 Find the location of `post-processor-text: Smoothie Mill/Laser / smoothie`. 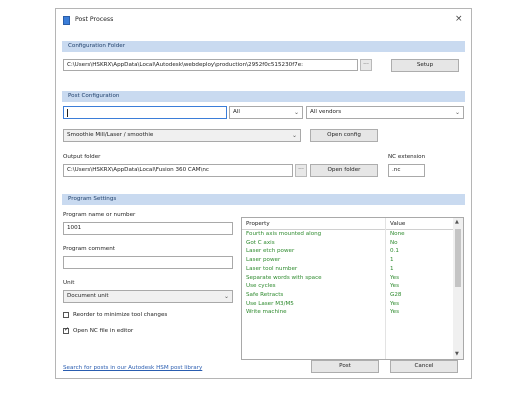

post-processor-text: Smoothie Mill/Laser / smoothie is located at coordinates (110, 135).